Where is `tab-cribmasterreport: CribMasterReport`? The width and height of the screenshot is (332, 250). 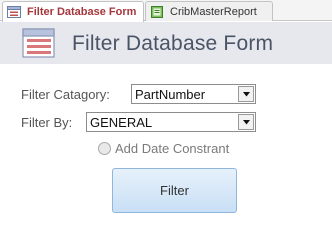
tab-cribmasterreport: CribMasterReport is located at coordinates (209, 11).